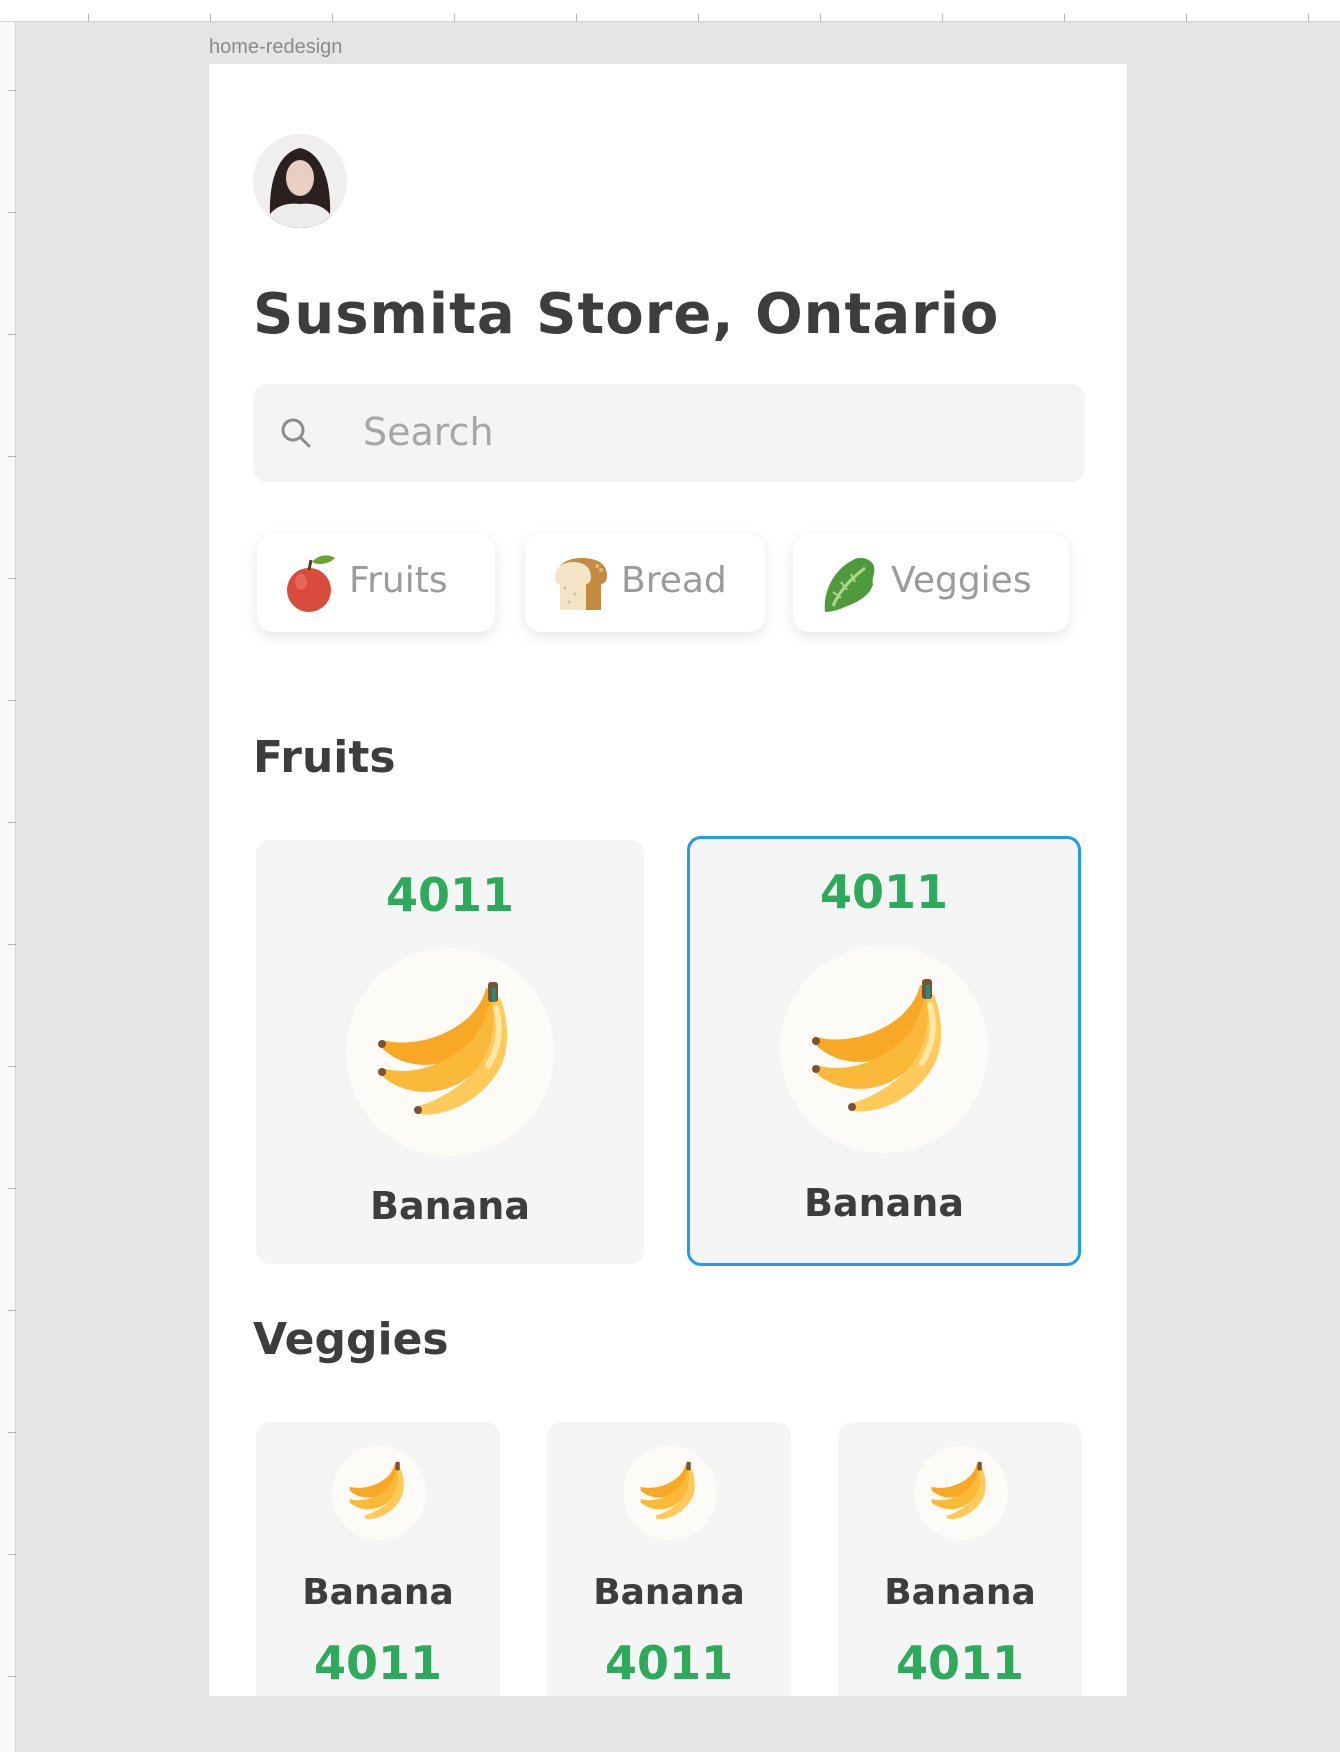 The width and height of the screenshot is (1340, 1752). What do you see at coordinates (398, 580) in the screenshot?
I see `chip-label: Fruits` at bounding box center [398, 580].